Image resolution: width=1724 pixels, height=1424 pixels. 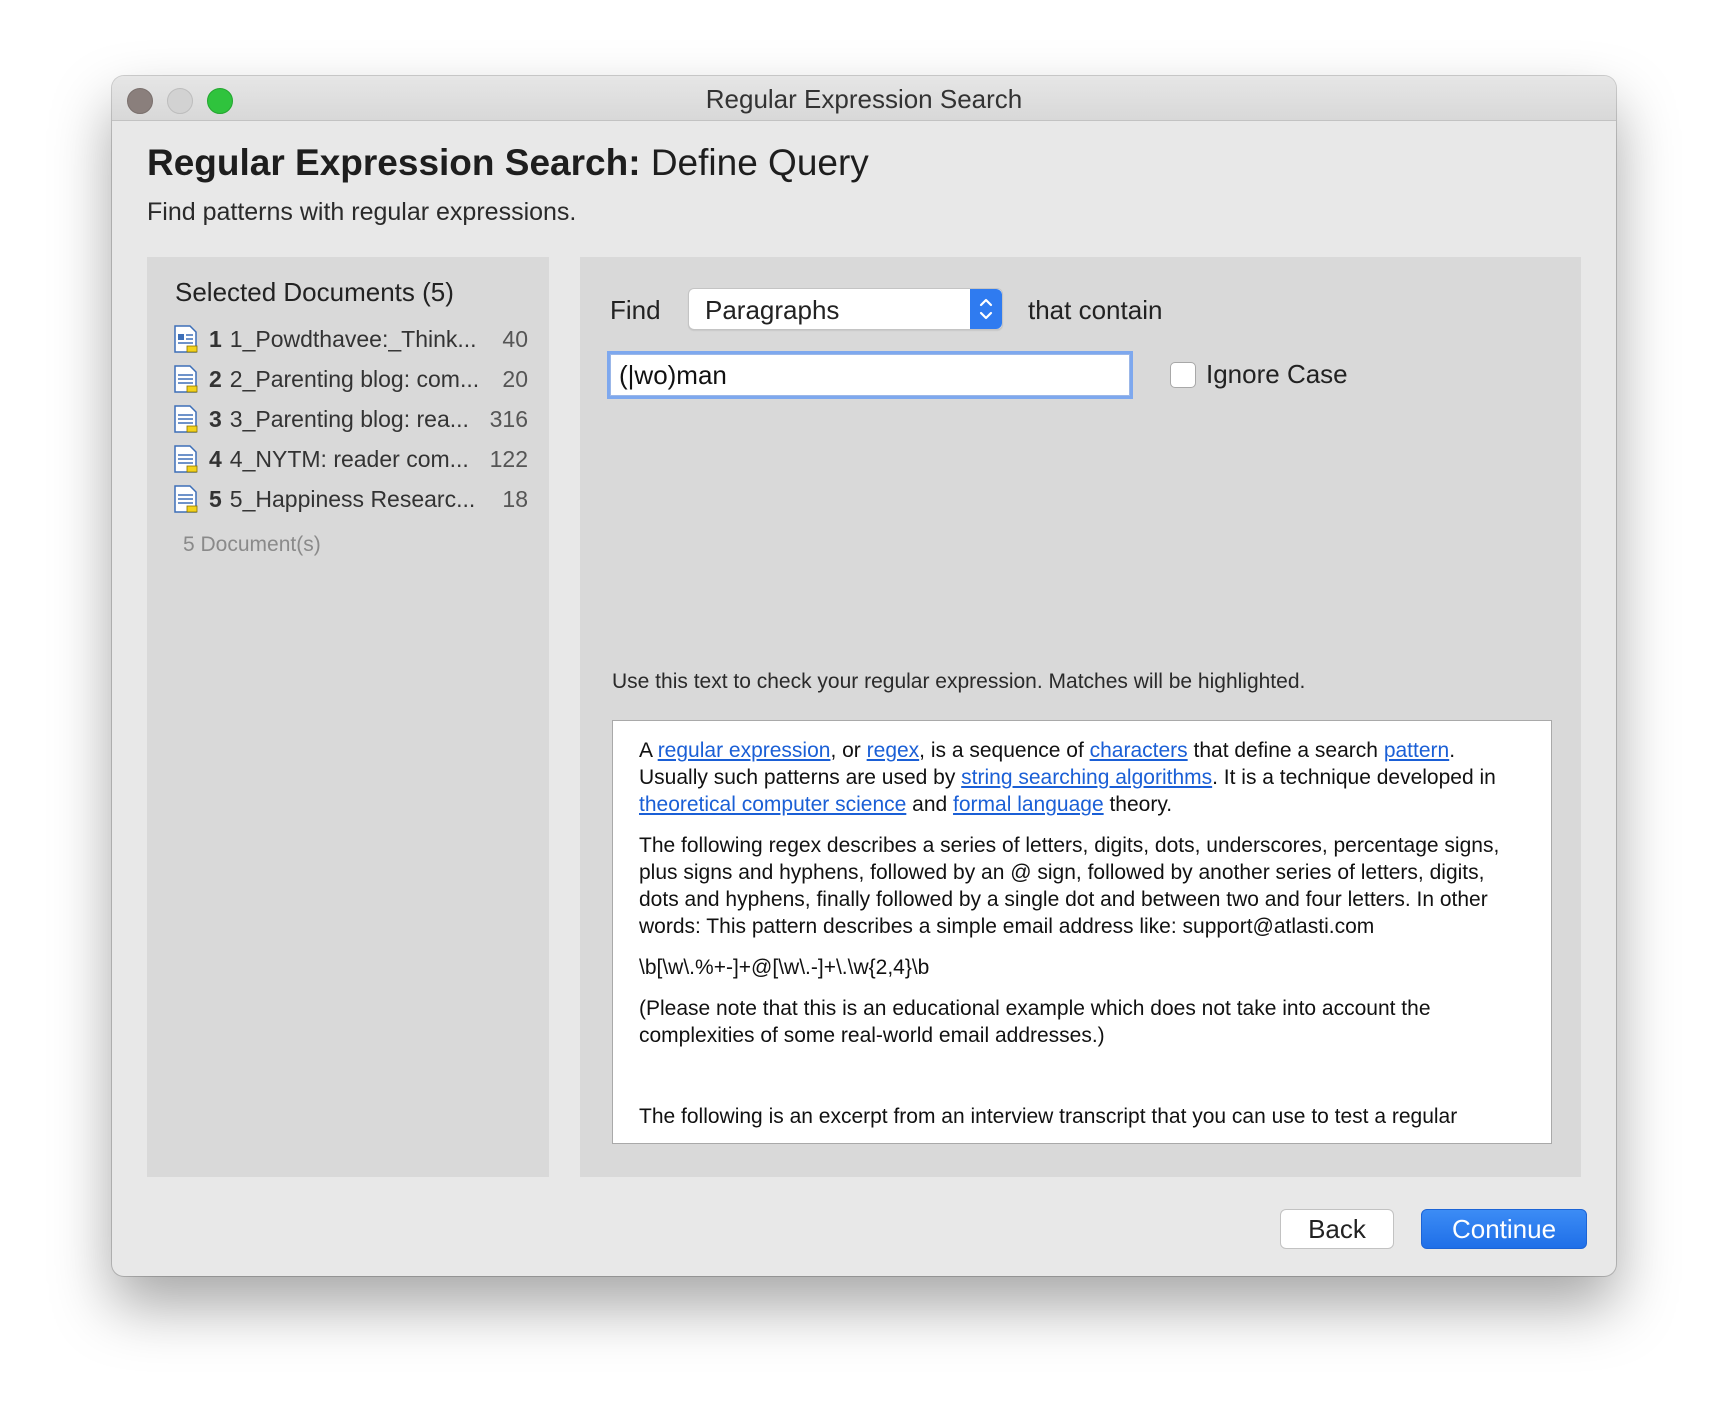 What do you see at coordinates (1183, 375) in the screenshot?
I see `ignore-case-checkbox` at bounding box center [1183, 375].